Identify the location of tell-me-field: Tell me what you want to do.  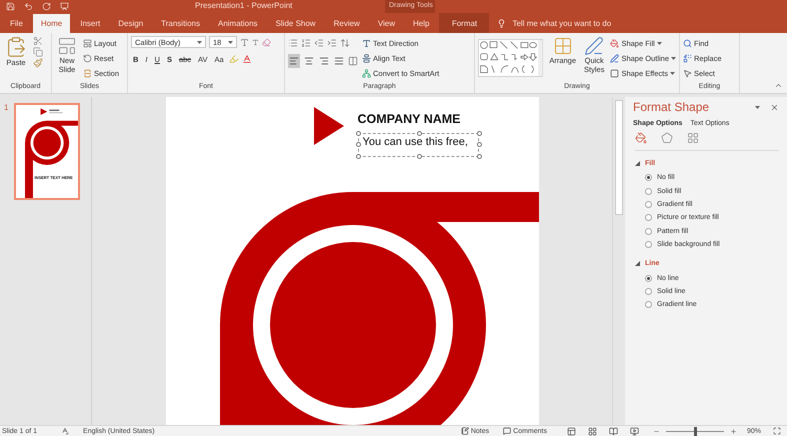
(562, 23).